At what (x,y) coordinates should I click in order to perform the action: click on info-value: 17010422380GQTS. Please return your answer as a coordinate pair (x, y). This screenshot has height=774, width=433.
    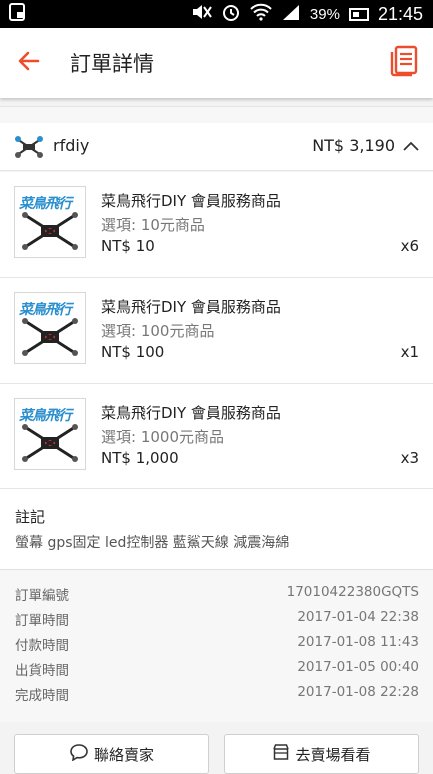
    Looking at the image, I should click on (352, 592).